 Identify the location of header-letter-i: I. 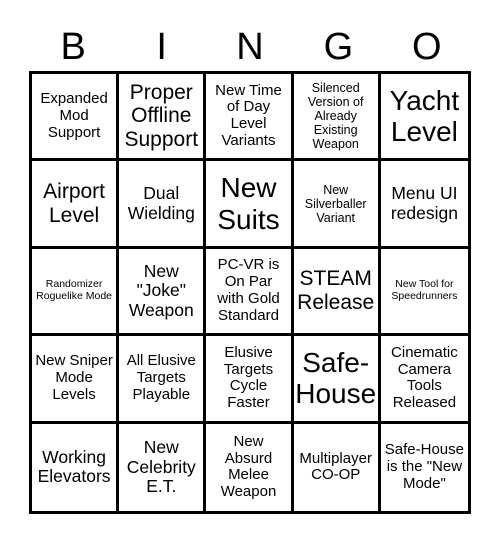
(161, 47).